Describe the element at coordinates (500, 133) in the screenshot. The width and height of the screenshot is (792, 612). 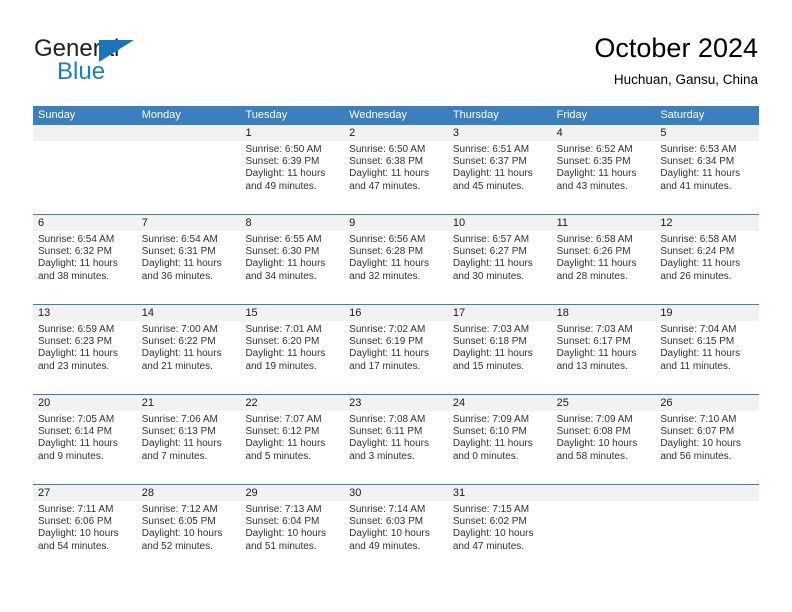
I see `day-number: 3` at that location.